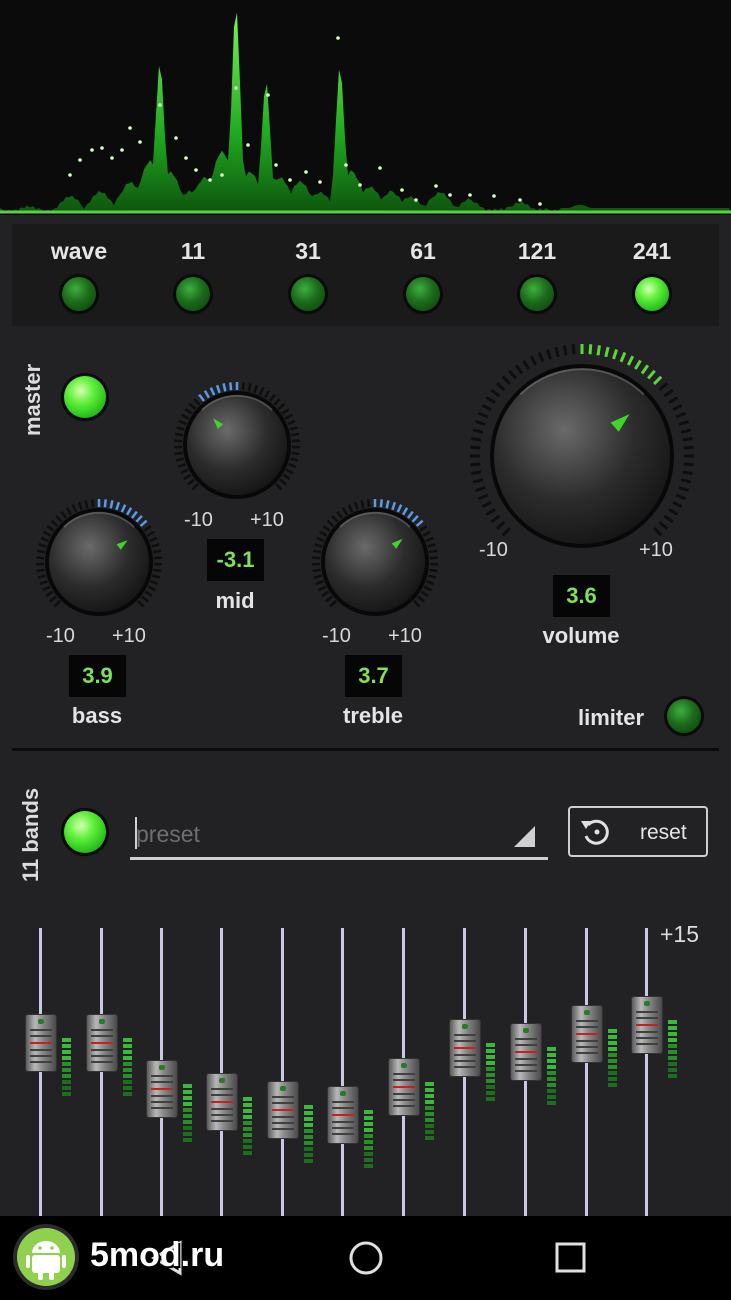 The height and width of the screenshot is (1300, 731). What do you see at coordinates (684, 716) in the screenshot?
I see `limiter-toggle` at bounding box center [684, 716].